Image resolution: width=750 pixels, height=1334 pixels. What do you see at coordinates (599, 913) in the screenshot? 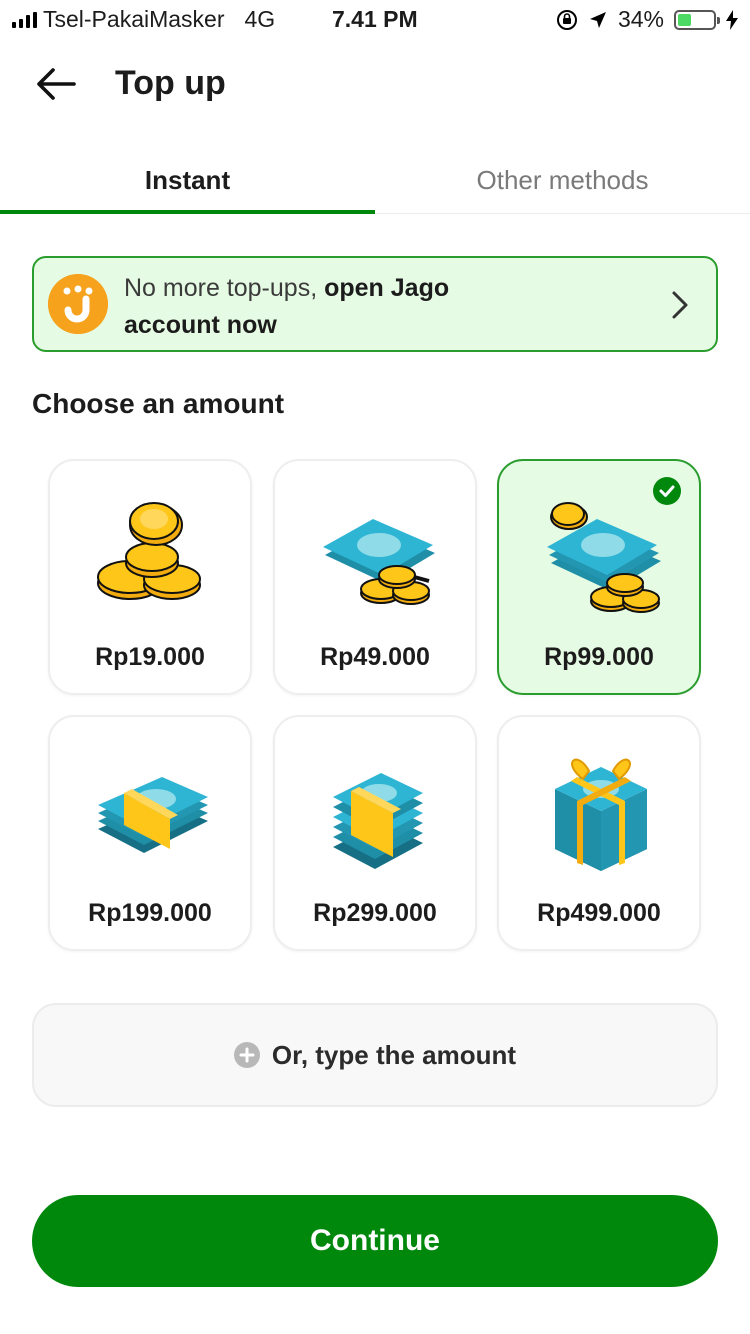
I see `amount-label: Rp499.000` at bounding box center [599, 913].